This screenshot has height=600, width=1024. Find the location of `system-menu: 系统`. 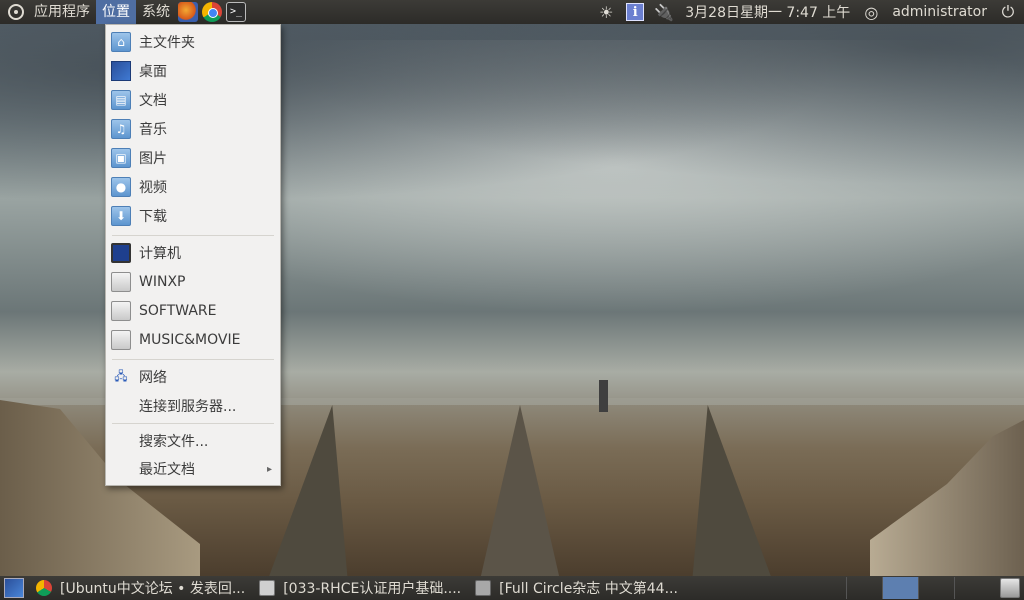

system-menu: 系统 is located at coordinates (156, 12).